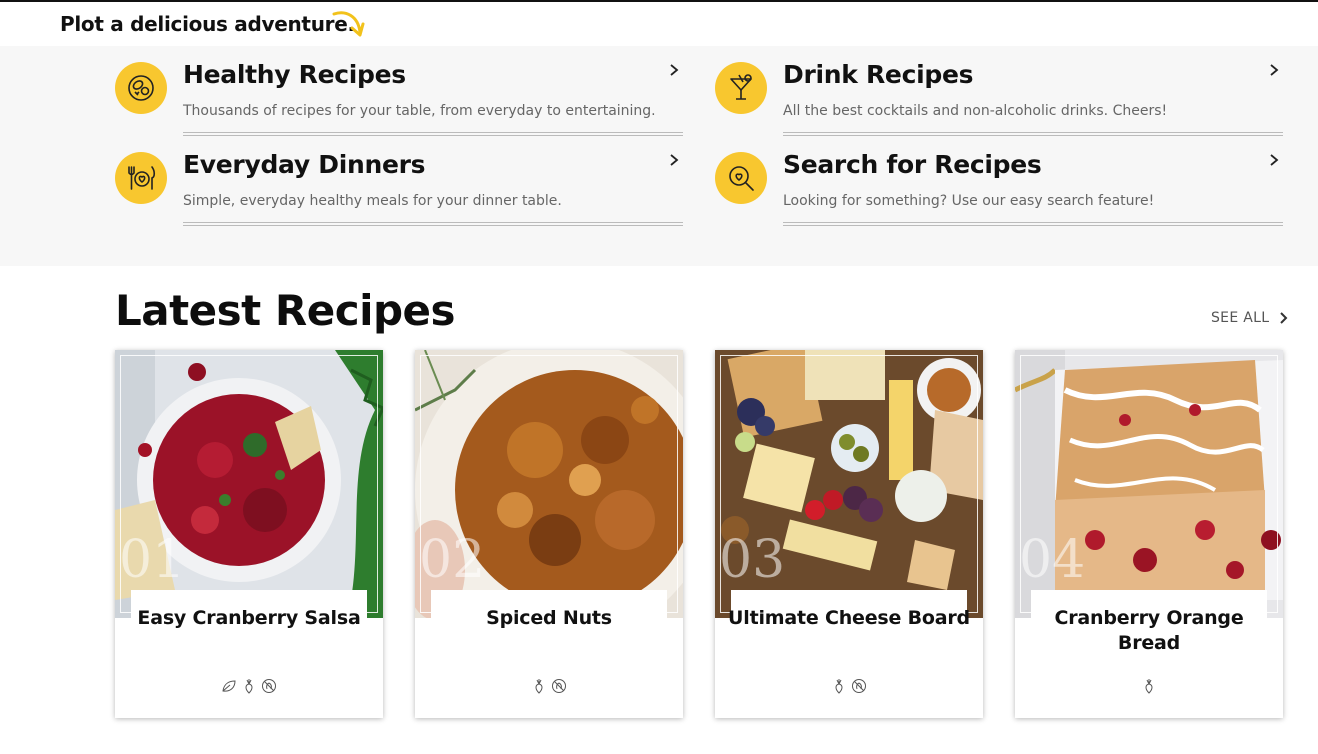 This screenshot has width=1318, height=754. I want to click on recipe-title: Cranberry Orange Bread, so click(1149, 630).